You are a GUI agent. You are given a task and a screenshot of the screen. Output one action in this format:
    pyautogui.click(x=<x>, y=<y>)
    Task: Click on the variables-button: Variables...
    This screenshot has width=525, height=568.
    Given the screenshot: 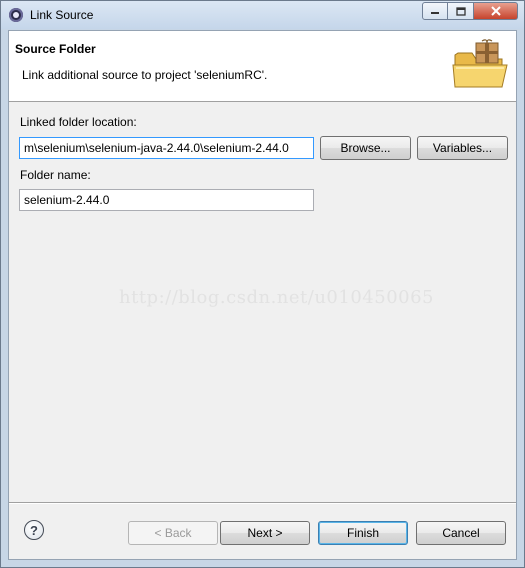 What is the action you would take?
    pyautogui.click(x=462, y=148)
    